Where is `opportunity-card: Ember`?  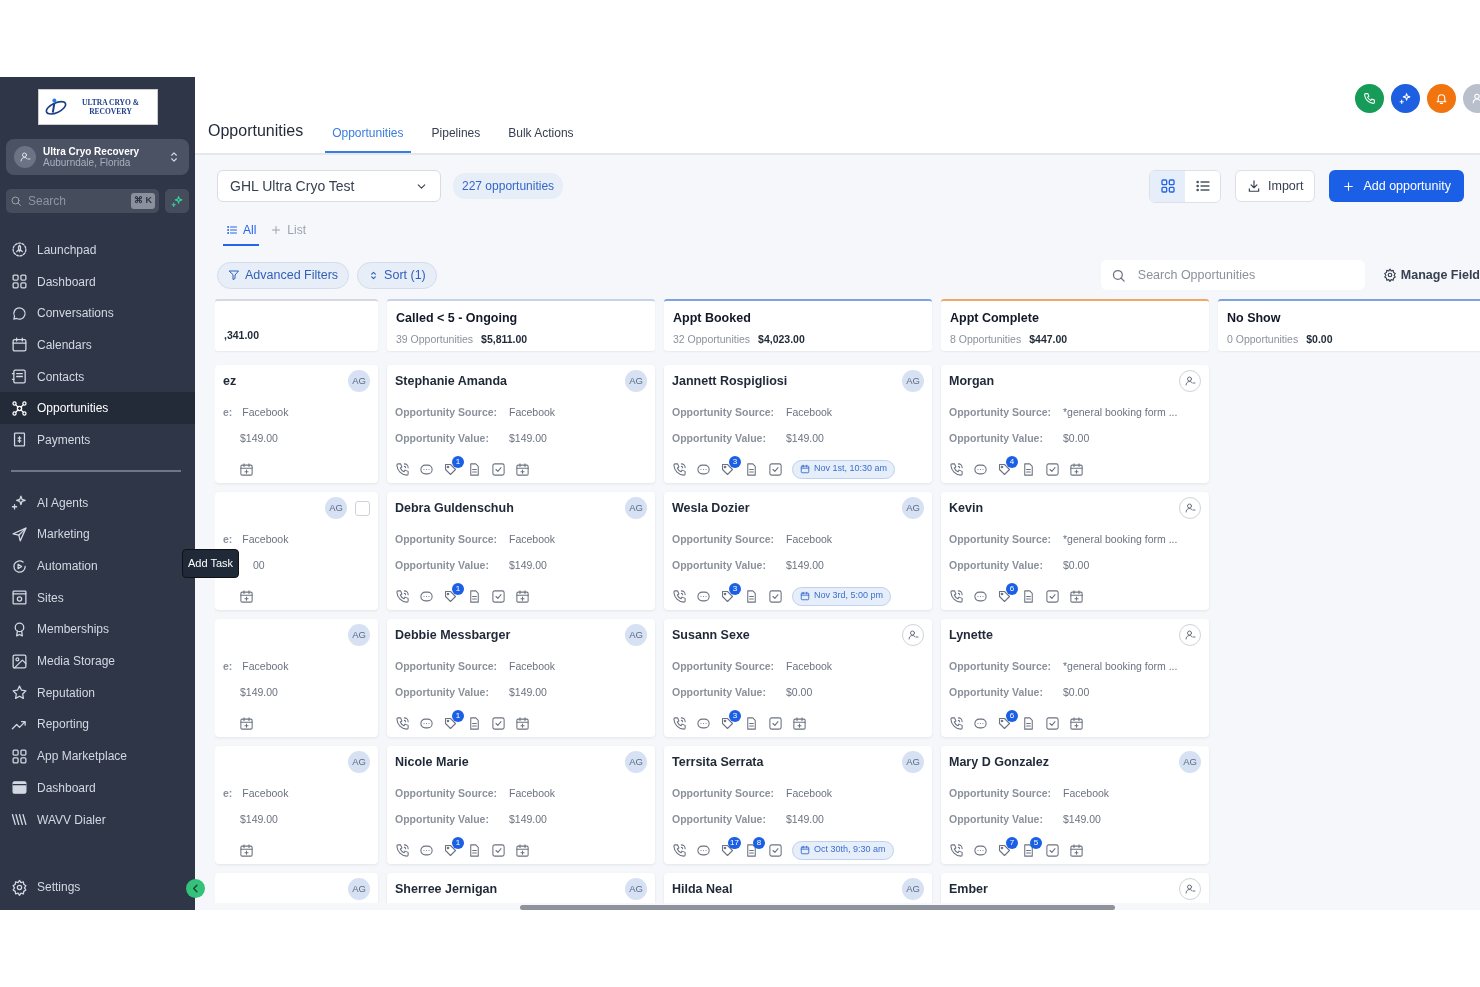 opportunity-card: Ember is located at coordinates (1075, 888).